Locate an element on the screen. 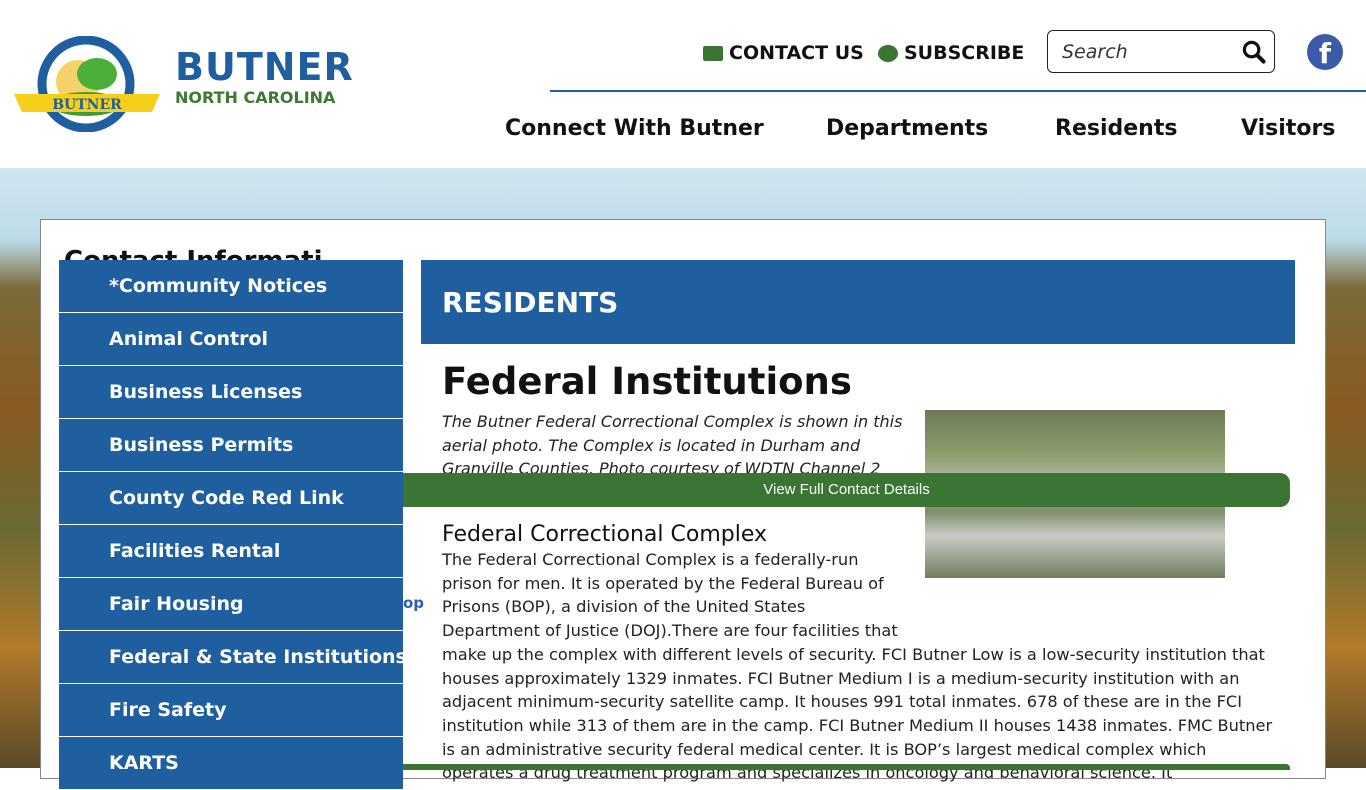  sidebar-item-fire-safety: Fire Safety is located at coordinates (231, 710).